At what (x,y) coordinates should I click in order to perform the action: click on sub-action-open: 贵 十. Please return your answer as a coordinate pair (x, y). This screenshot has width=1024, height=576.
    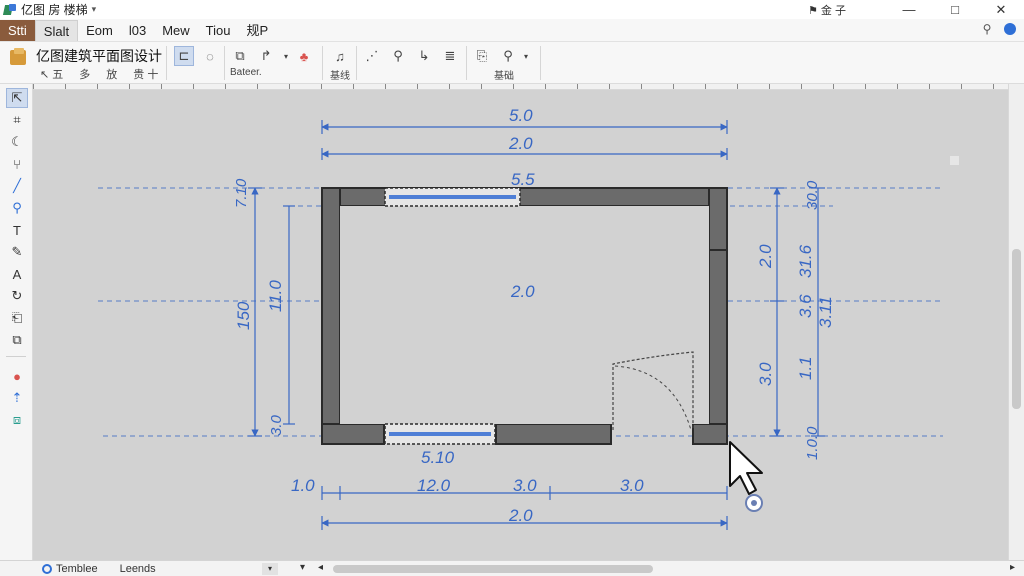
    Looking at the image, I should click on (145, 74).